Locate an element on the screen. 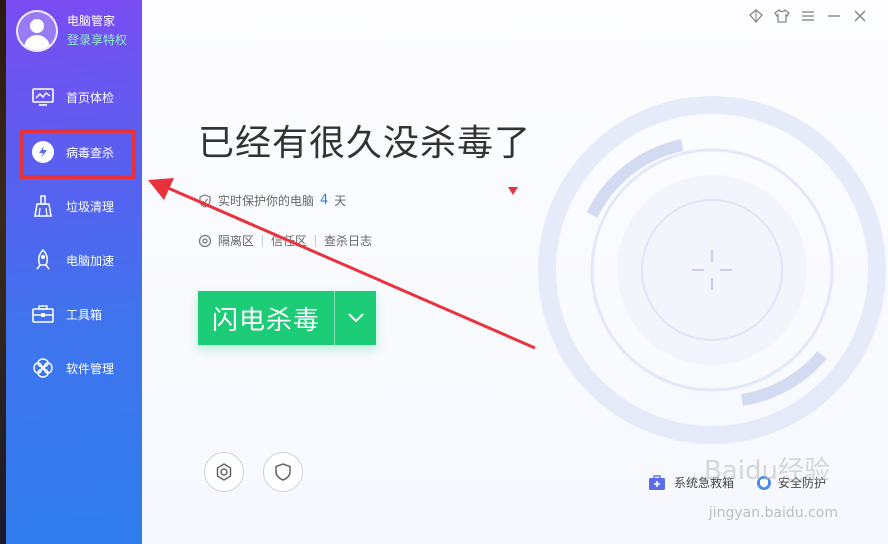 The width and height of the screenshot is (888, 544). protection-round-button is located at coordinates (283, 472).